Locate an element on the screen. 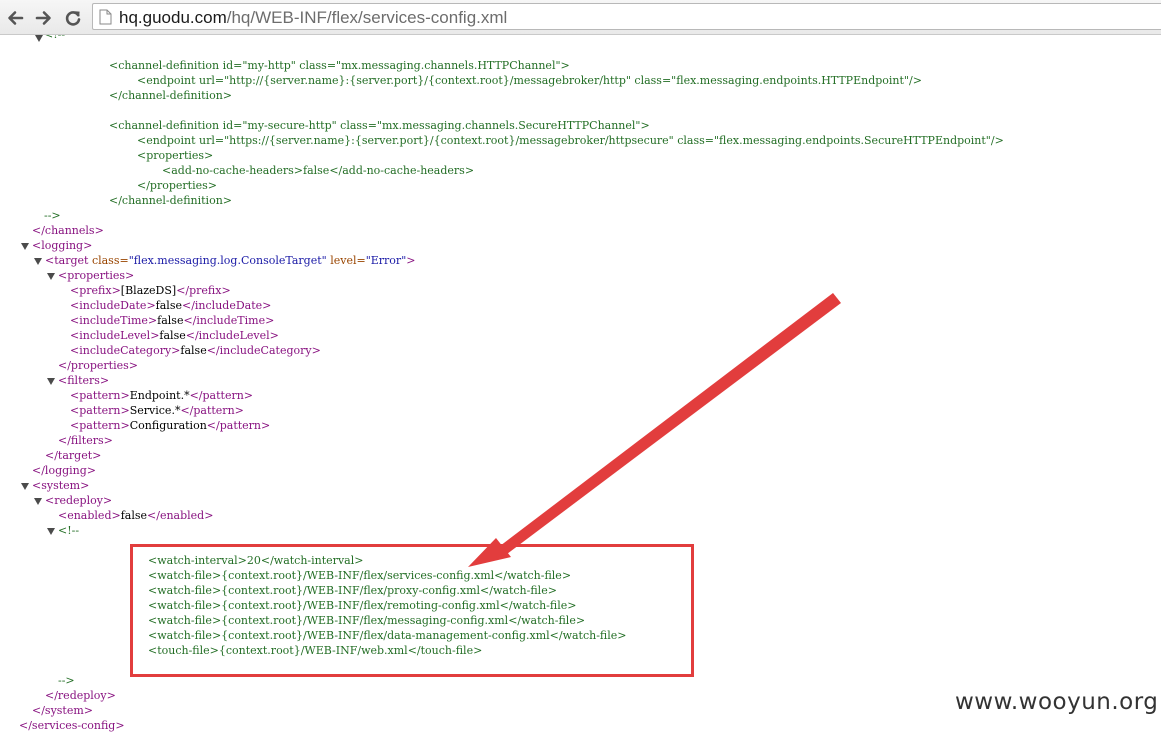  forward-arrow-icon is located at coordinates (43, 18).